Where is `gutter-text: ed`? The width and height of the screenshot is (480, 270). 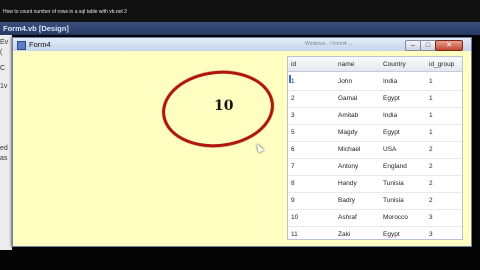 gutter-text: ed is located at coordinates (4, 148).